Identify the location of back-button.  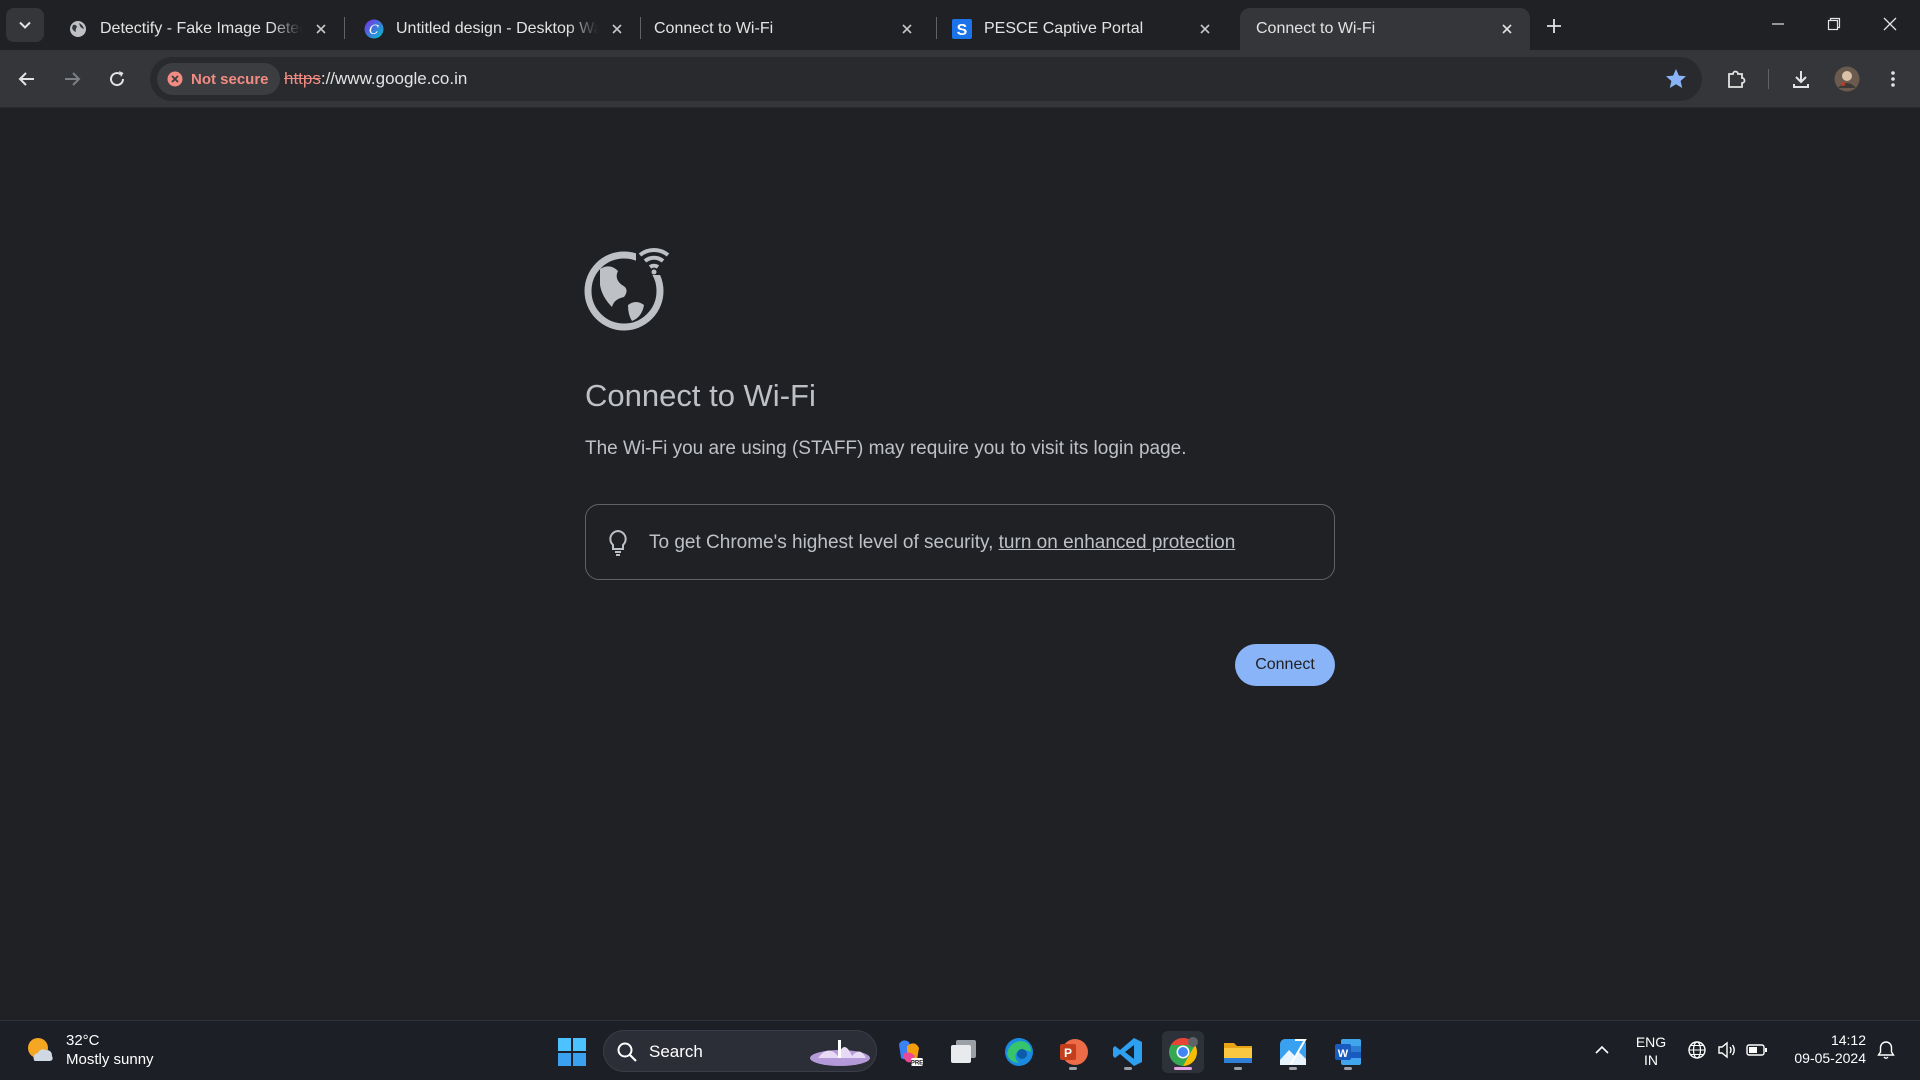
(27, 79).